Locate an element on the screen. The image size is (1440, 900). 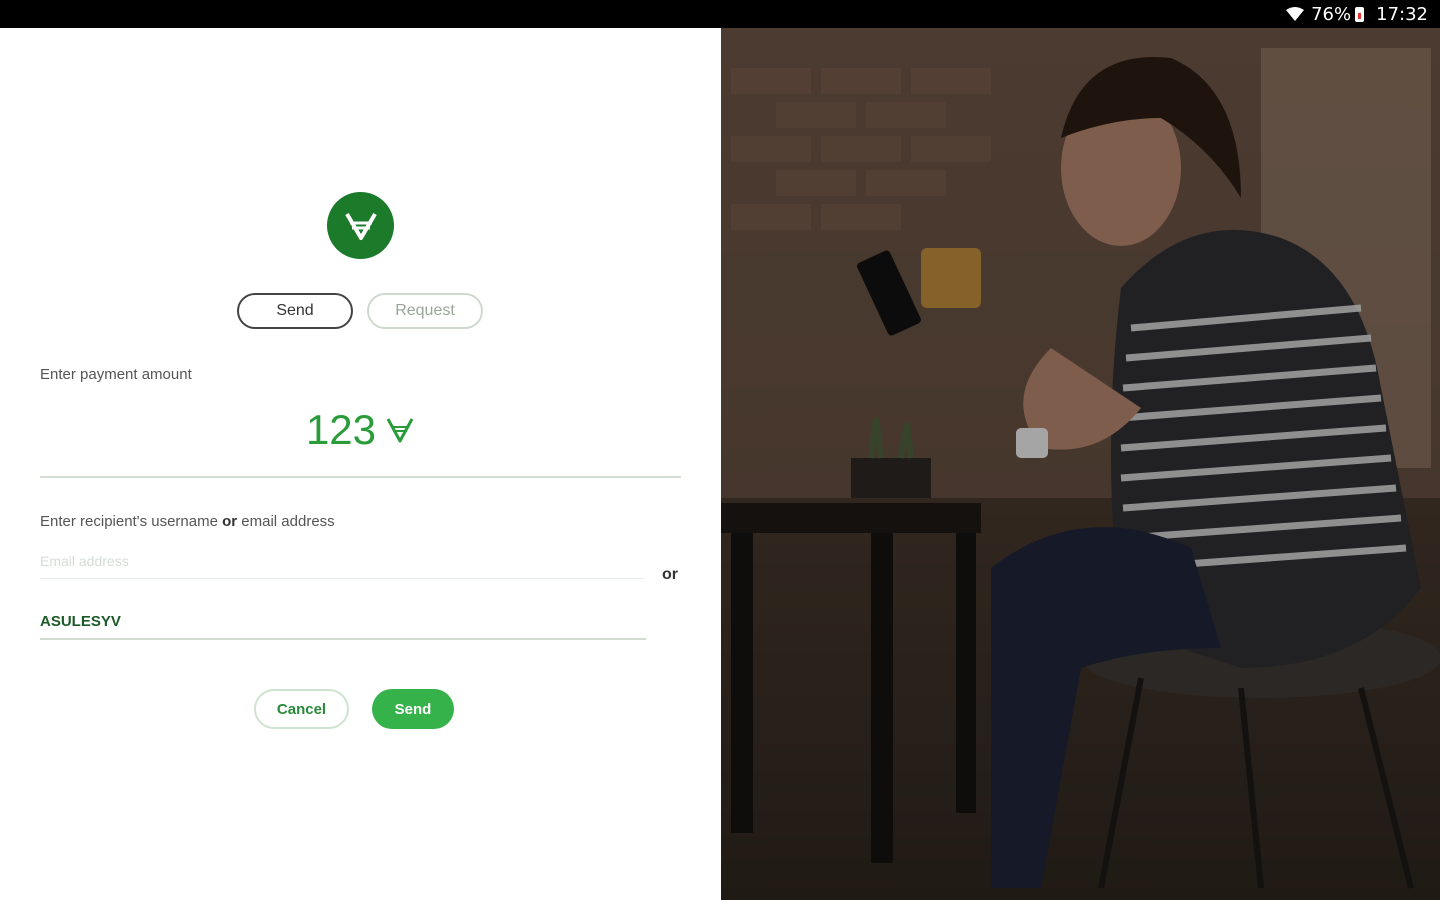
currency-logo-icon is located at coordinates (360, 225).